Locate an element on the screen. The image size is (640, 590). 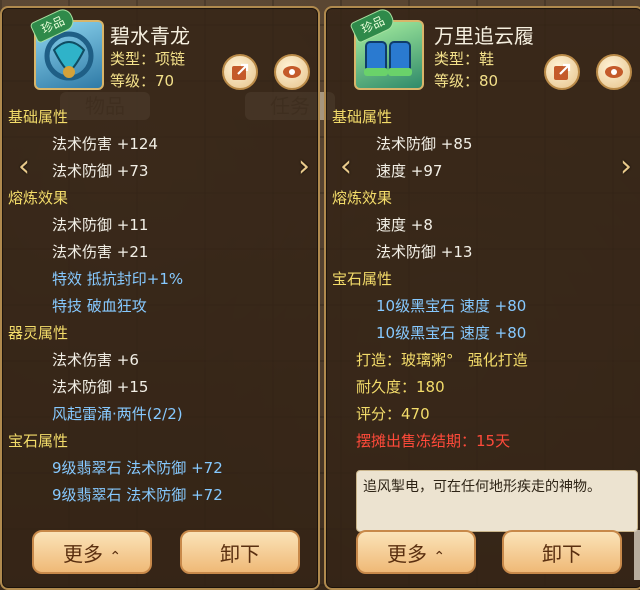
item-name: 万里追云履 is located at coordinates (484, 36).